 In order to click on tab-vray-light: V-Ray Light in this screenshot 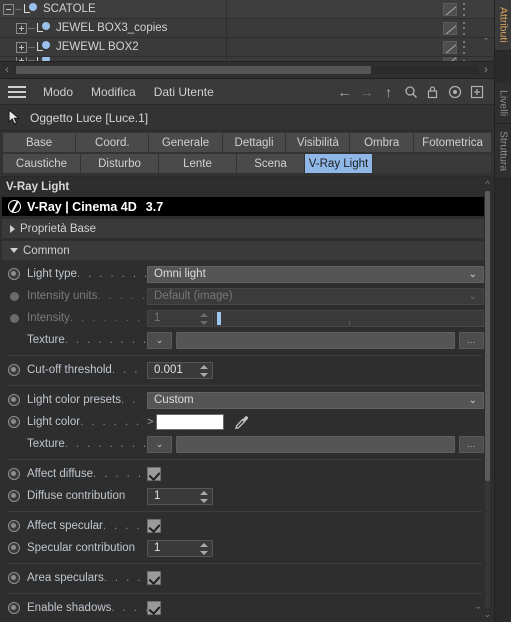, I will do `click(339, 163)`.